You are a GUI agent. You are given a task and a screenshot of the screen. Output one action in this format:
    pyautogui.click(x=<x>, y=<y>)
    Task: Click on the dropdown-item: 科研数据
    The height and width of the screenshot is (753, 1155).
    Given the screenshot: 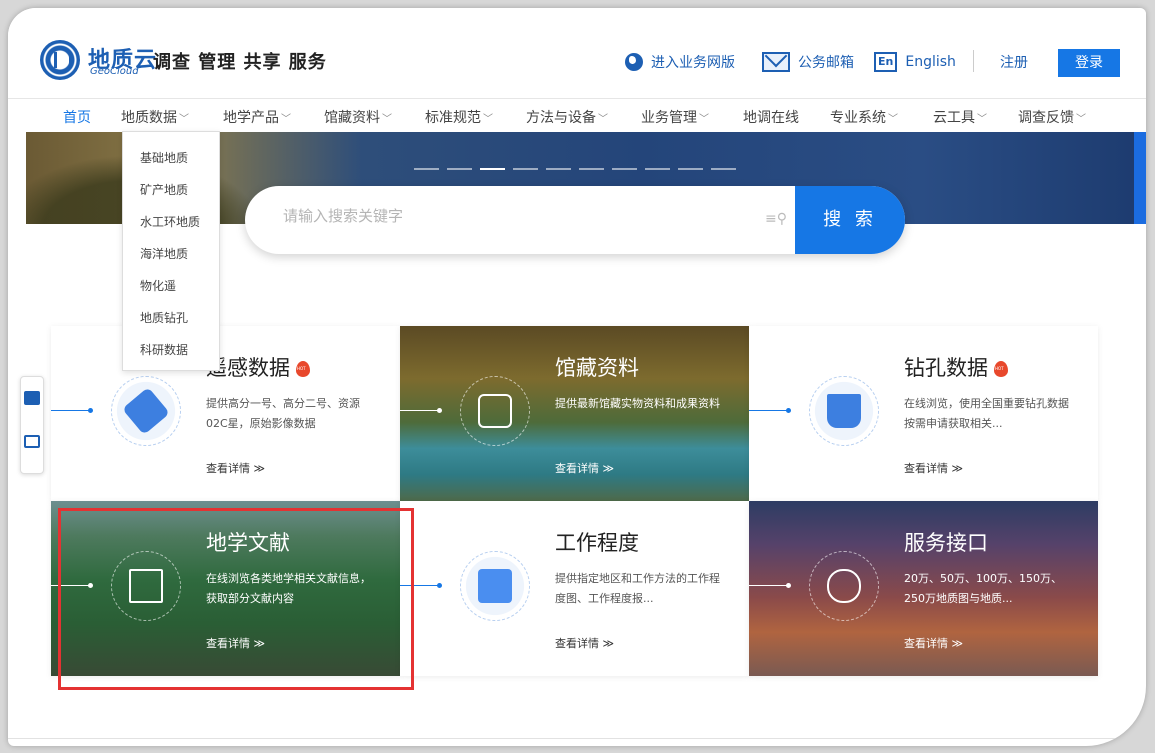 What is the action you would take?
    pyautogui.click(x=164, y=349)
    